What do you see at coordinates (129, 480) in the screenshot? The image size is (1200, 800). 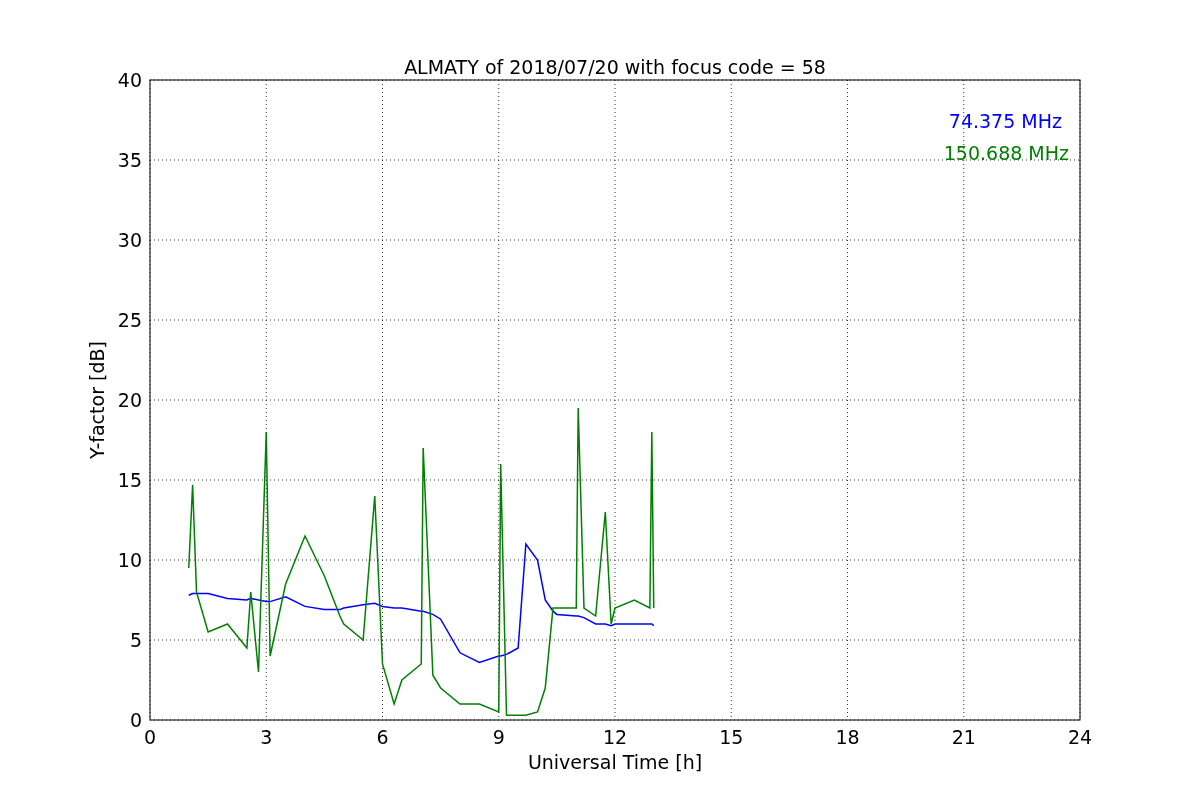 I see `y-tick-label: 15` at bounding box center [129, 480].